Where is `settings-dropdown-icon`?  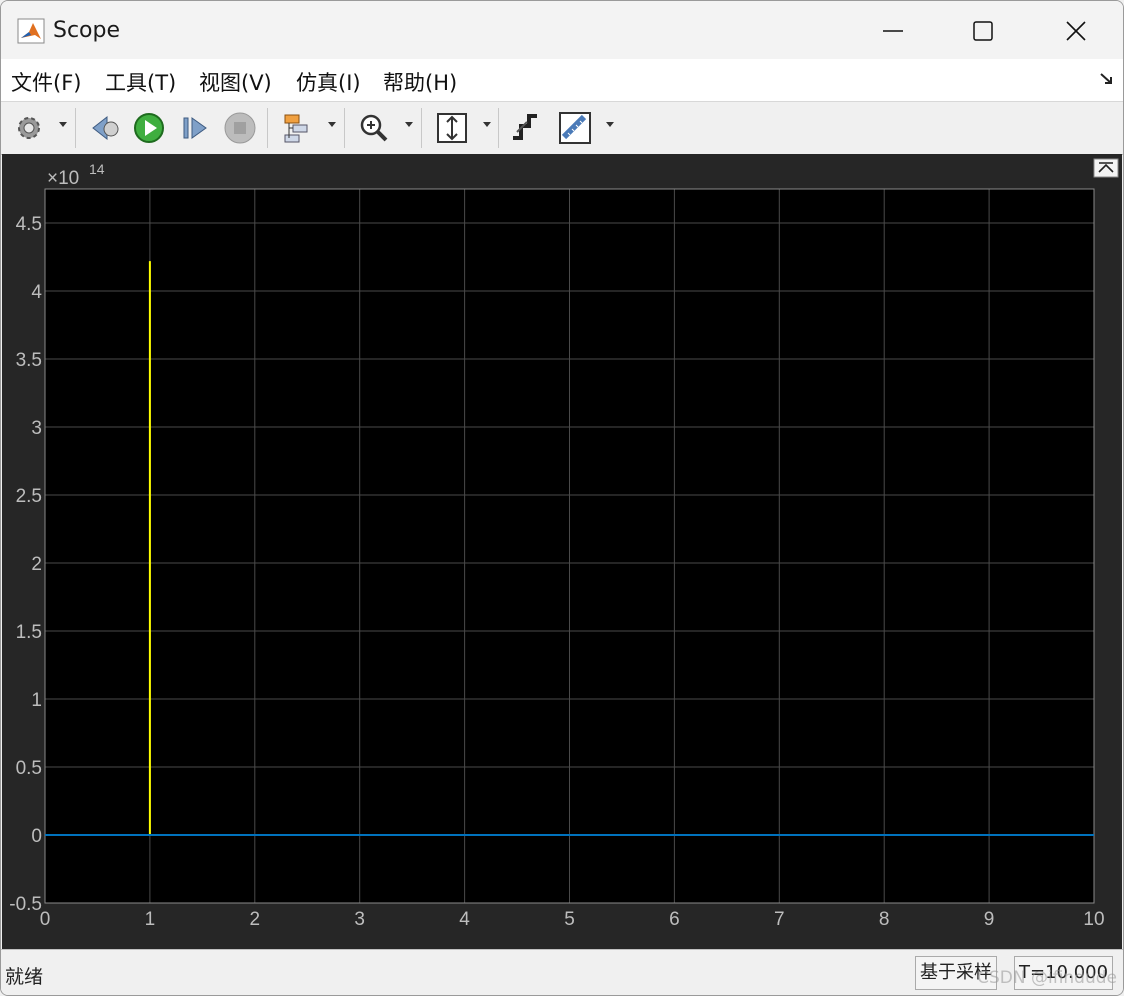
settings-dropdown-icon is located at coordinates (63, 124).